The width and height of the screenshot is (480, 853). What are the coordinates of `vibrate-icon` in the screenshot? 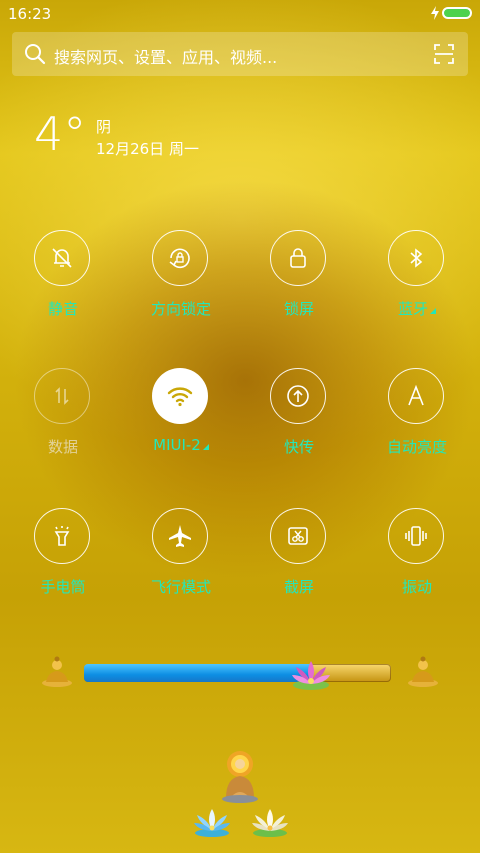 It's located at (416, 536).